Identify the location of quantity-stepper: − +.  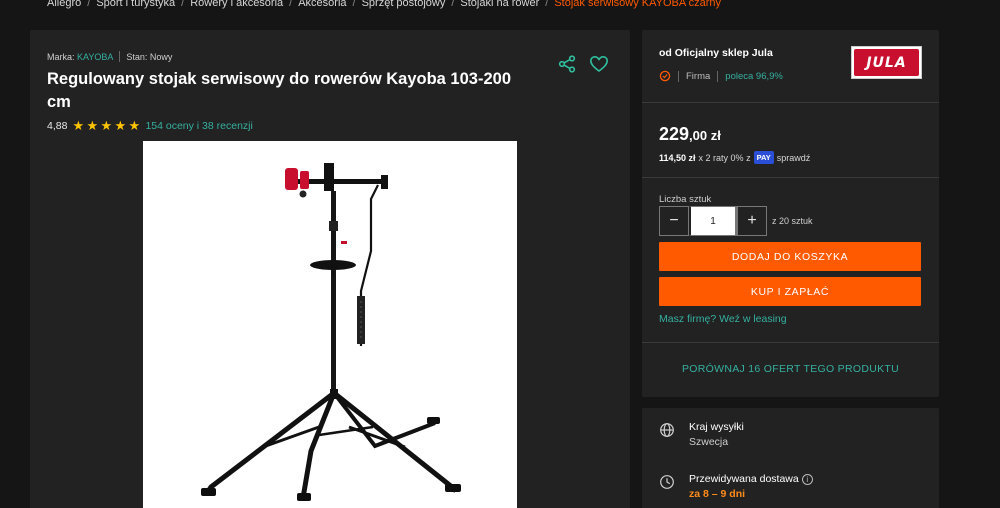
(713, 221).